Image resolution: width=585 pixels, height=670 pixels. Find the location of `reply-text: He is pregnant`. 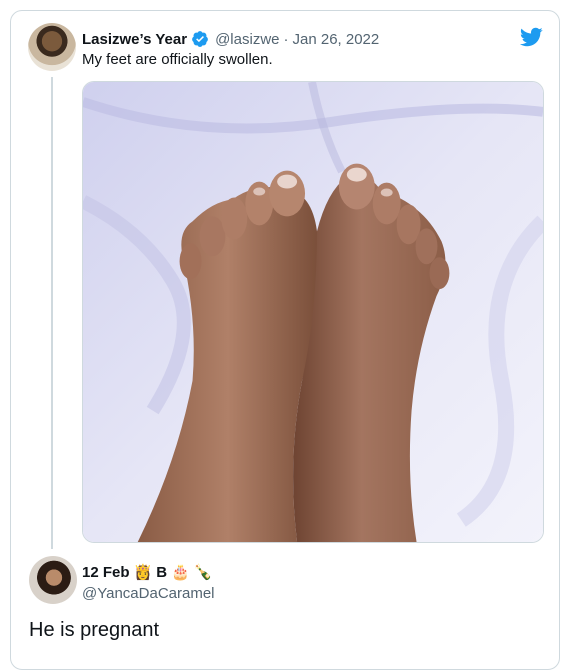

reply-text: He is pregnant is located at coordinates (94, 630).